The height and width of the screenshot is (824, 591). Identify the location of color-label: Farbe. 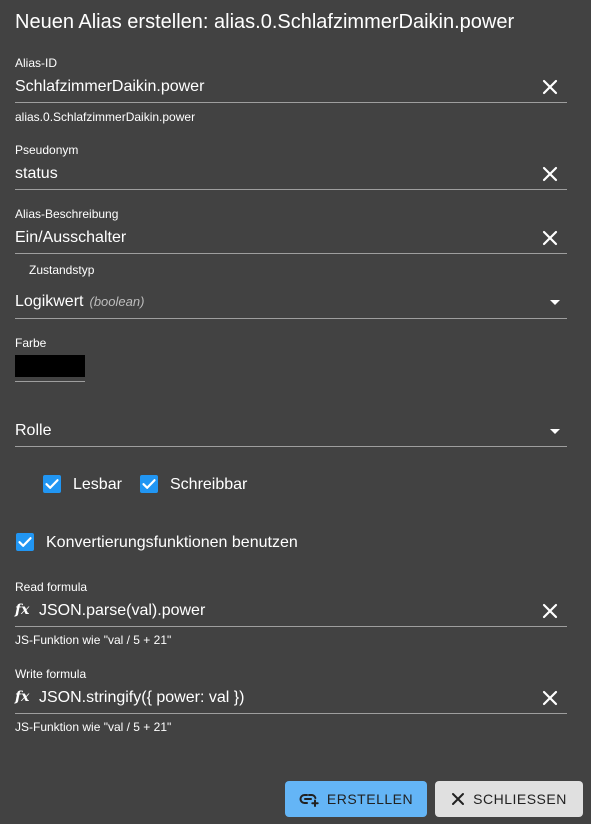
(31, 343).